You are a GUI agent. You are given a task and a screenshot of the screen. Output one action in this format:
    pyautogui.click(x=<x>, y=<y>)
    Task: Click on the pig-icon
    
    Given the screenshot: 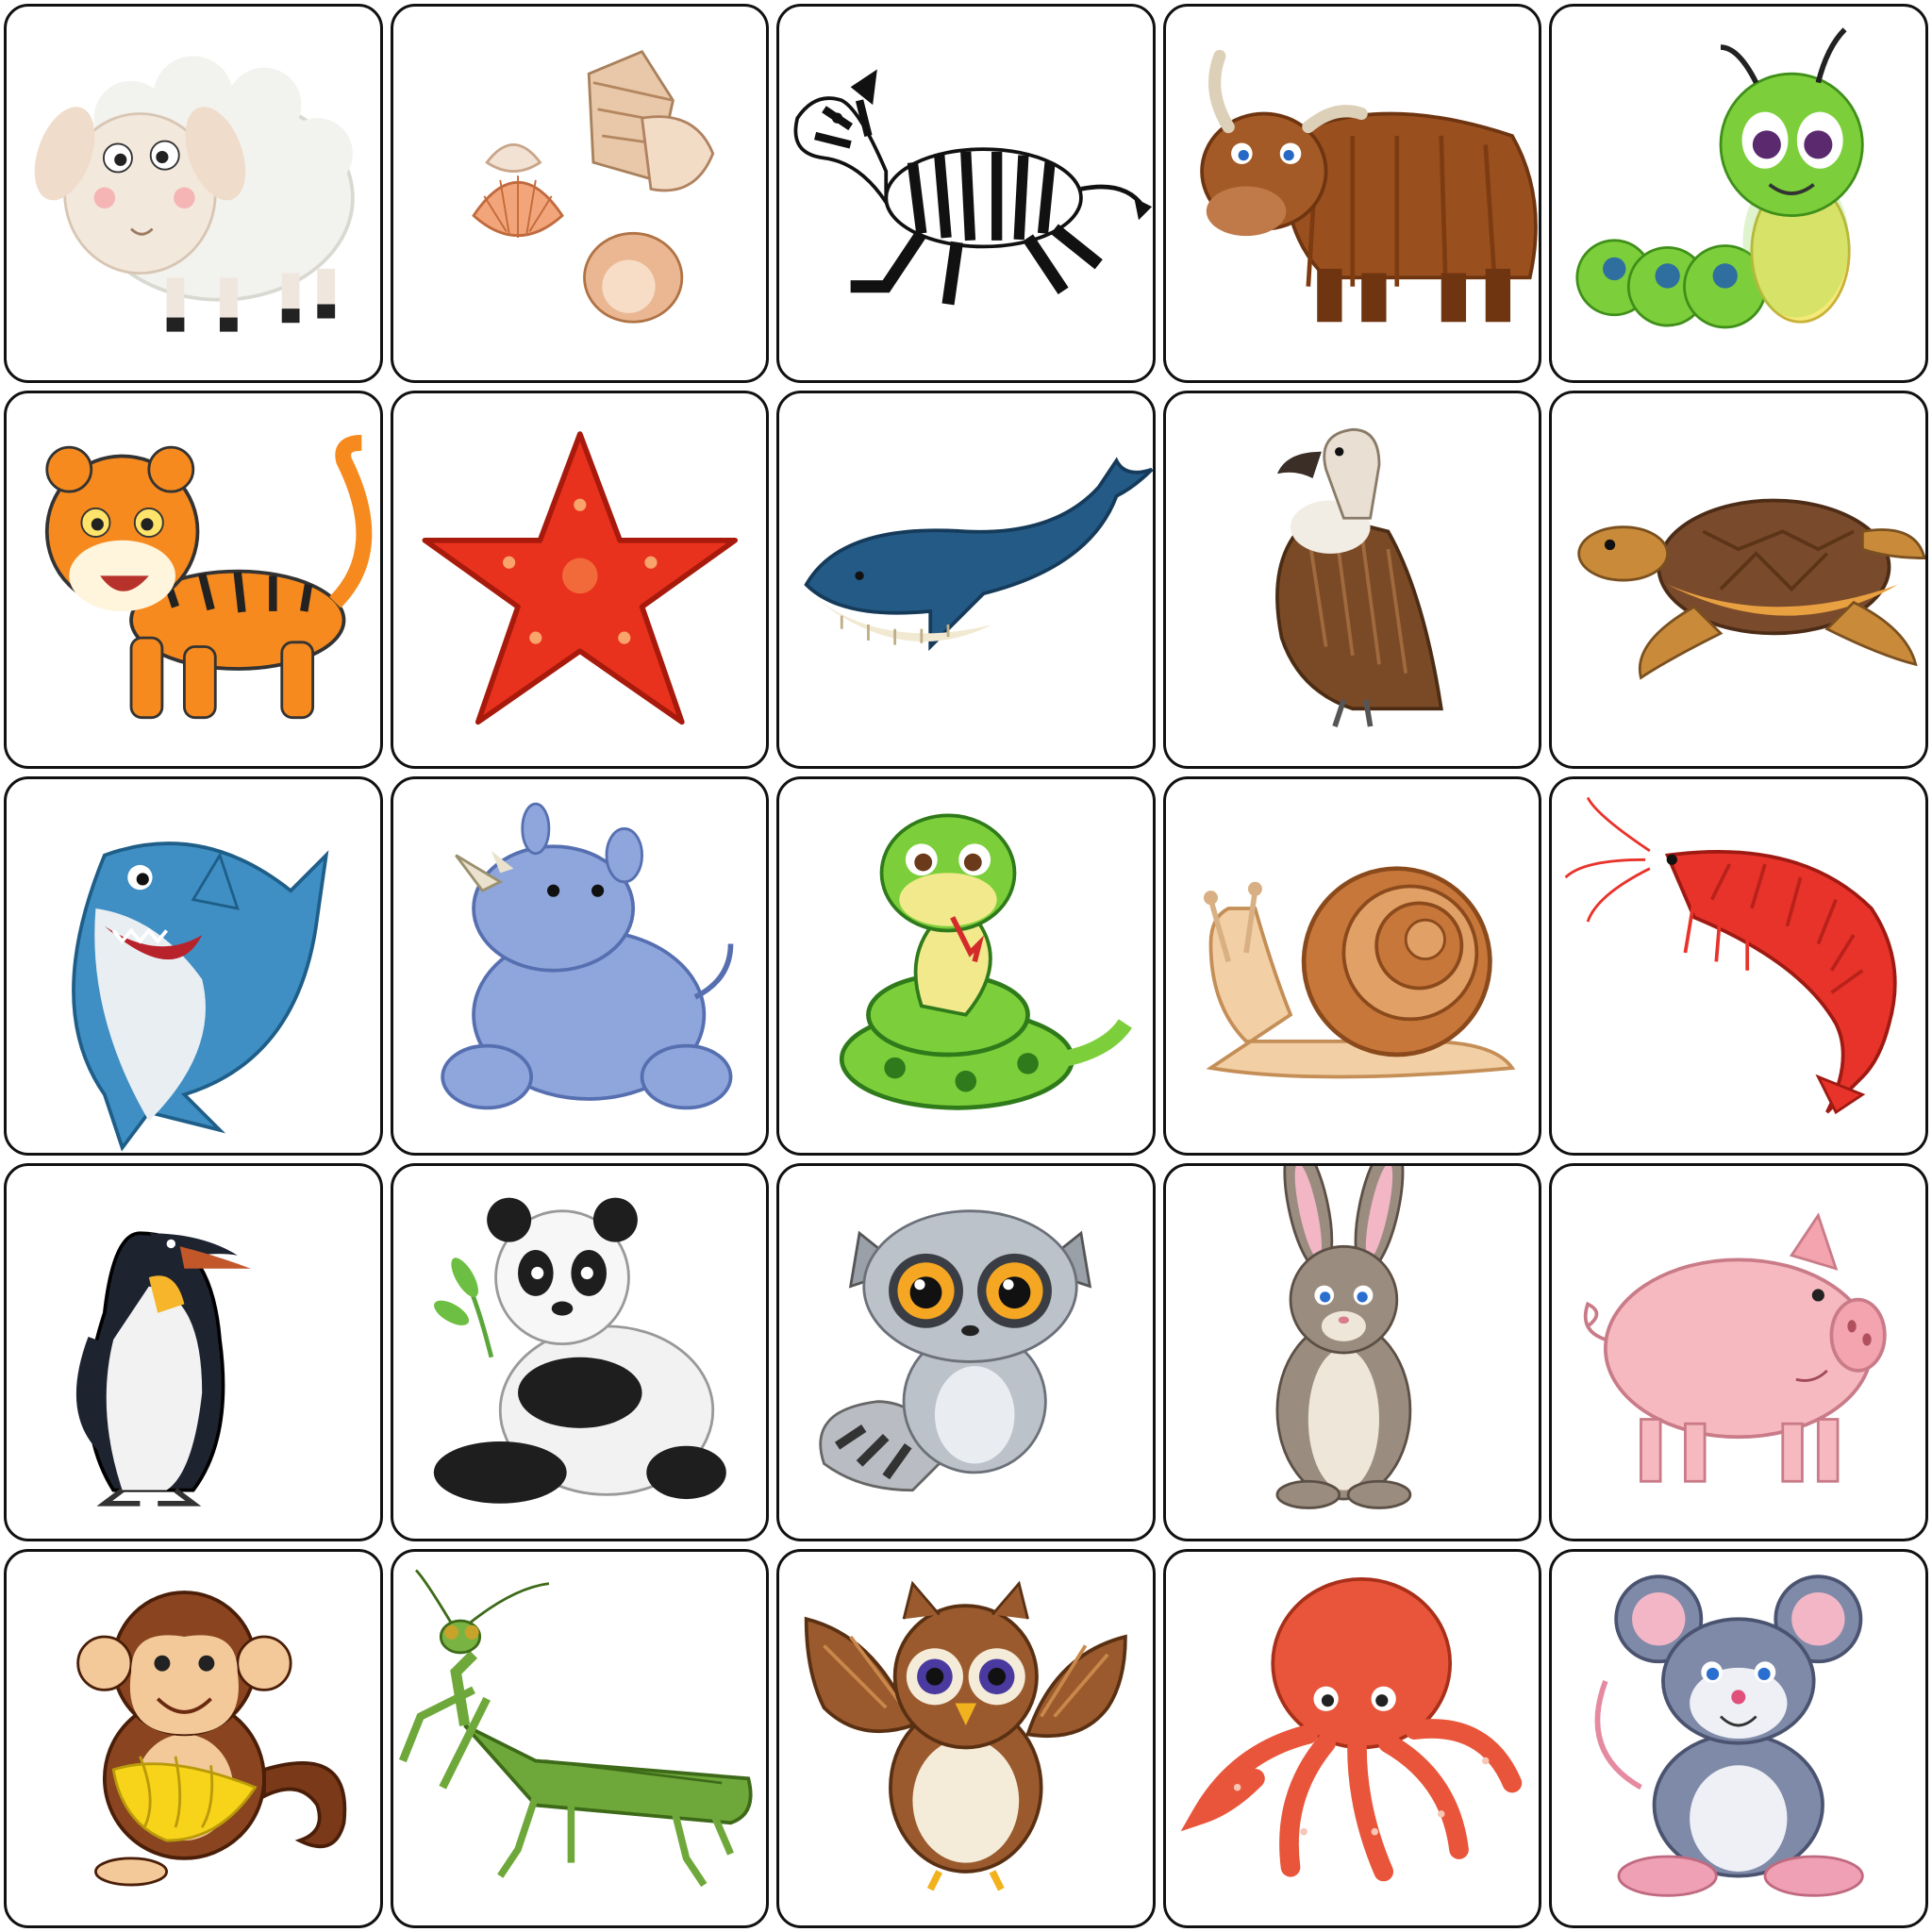 What is the action you would take?
    pyautogui.click(x=1736, y=1348)
    